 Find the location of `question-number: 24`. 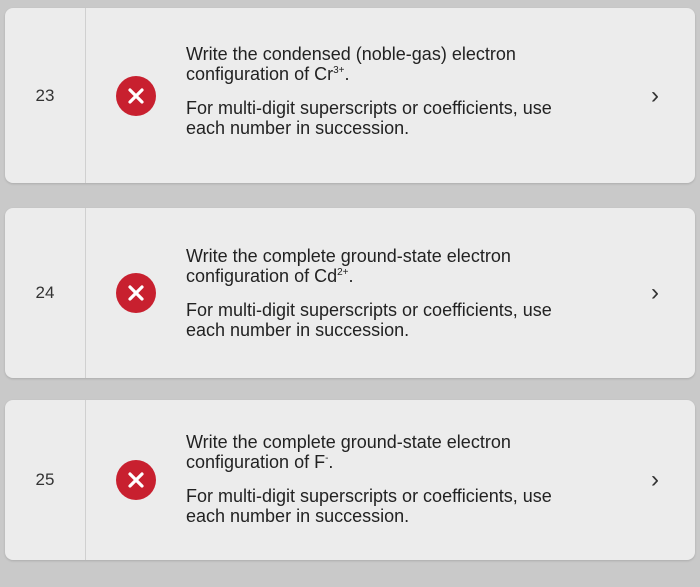

question-number: 24 is located at coordinates (45, 293).